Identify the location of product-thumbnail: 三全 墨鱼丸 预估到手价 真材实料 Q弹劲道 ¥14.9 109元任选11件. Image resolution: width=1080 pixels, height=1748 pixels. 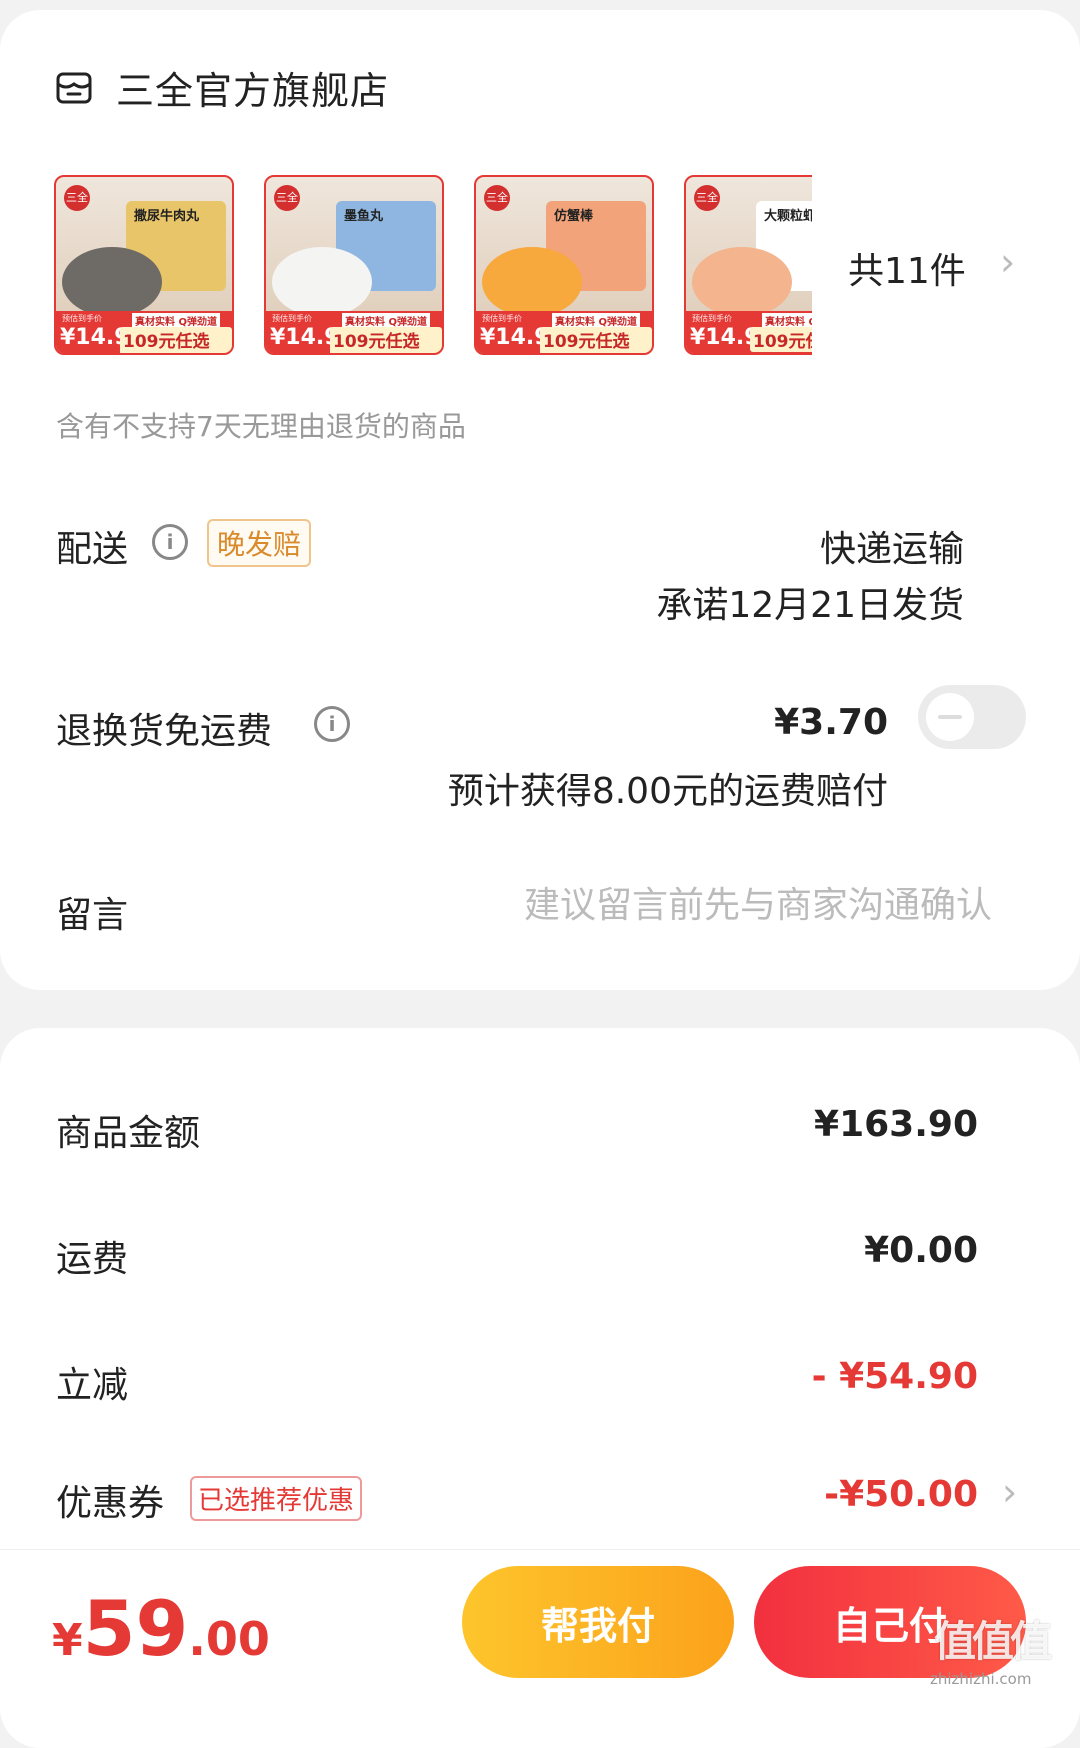
(354, 265).